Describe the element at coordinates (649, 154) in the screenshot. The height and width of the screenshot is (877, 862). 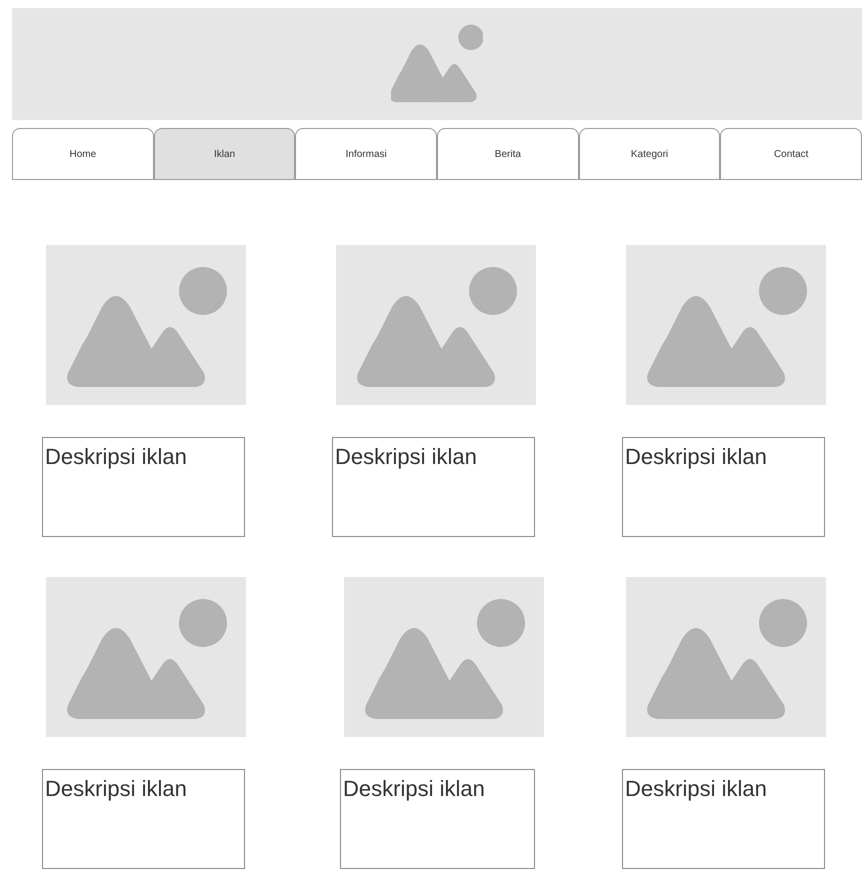
I see `nav-tab: Kategori` at that location.